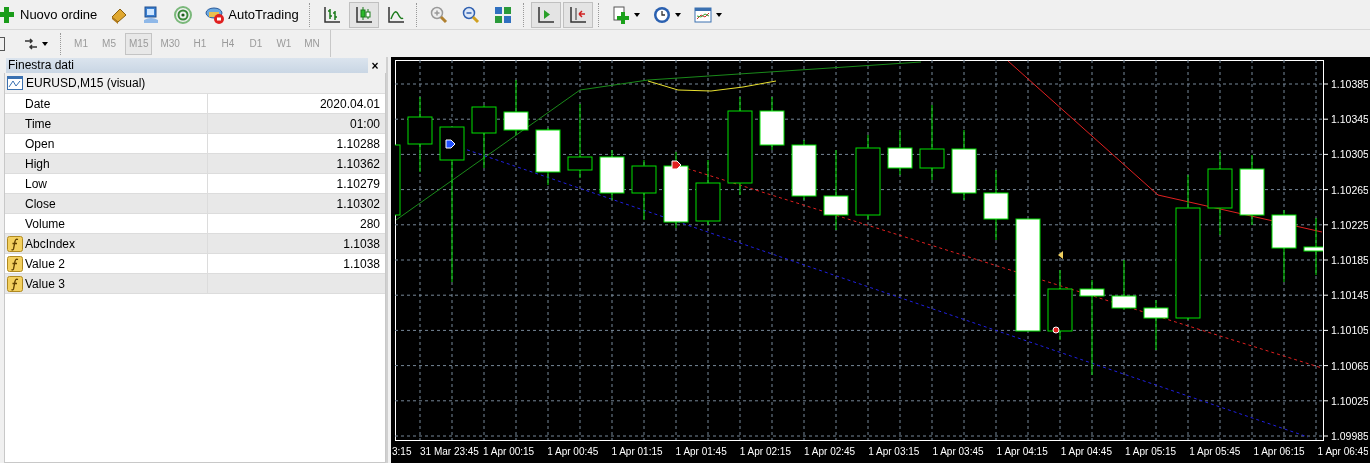 This screenshot has height=463, width=1370. Describe the element at coordinates (358, 163) in the screenshot. I see `field-value: 1.10362` at that location.